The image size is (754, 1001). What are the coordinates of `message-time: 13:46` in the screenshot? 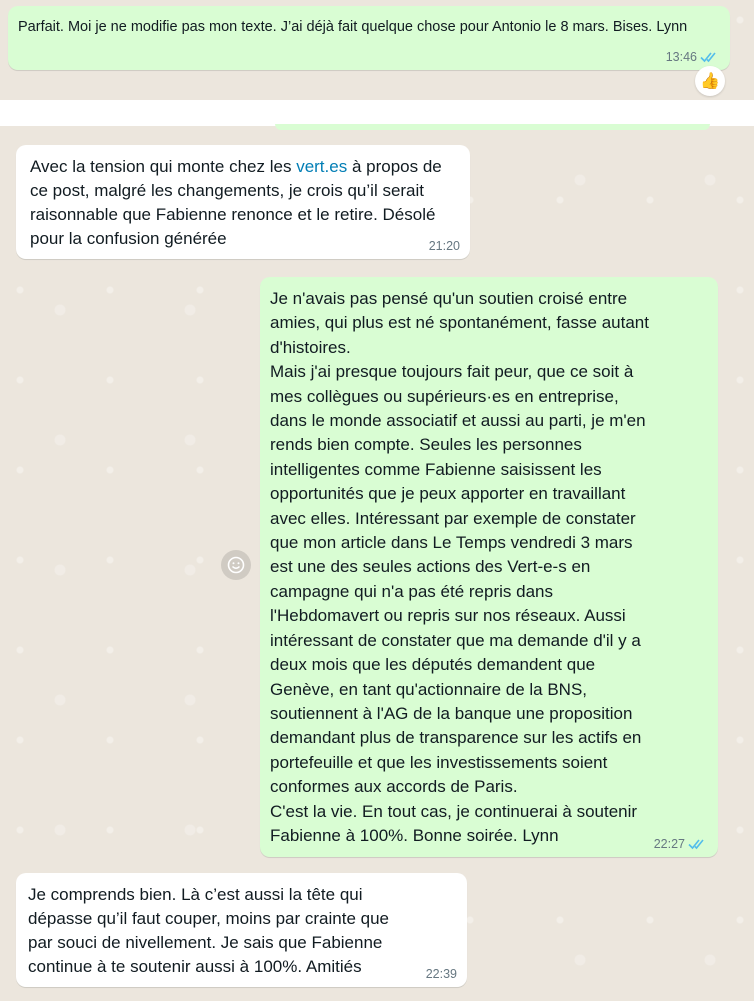 It's located at (681, 57).